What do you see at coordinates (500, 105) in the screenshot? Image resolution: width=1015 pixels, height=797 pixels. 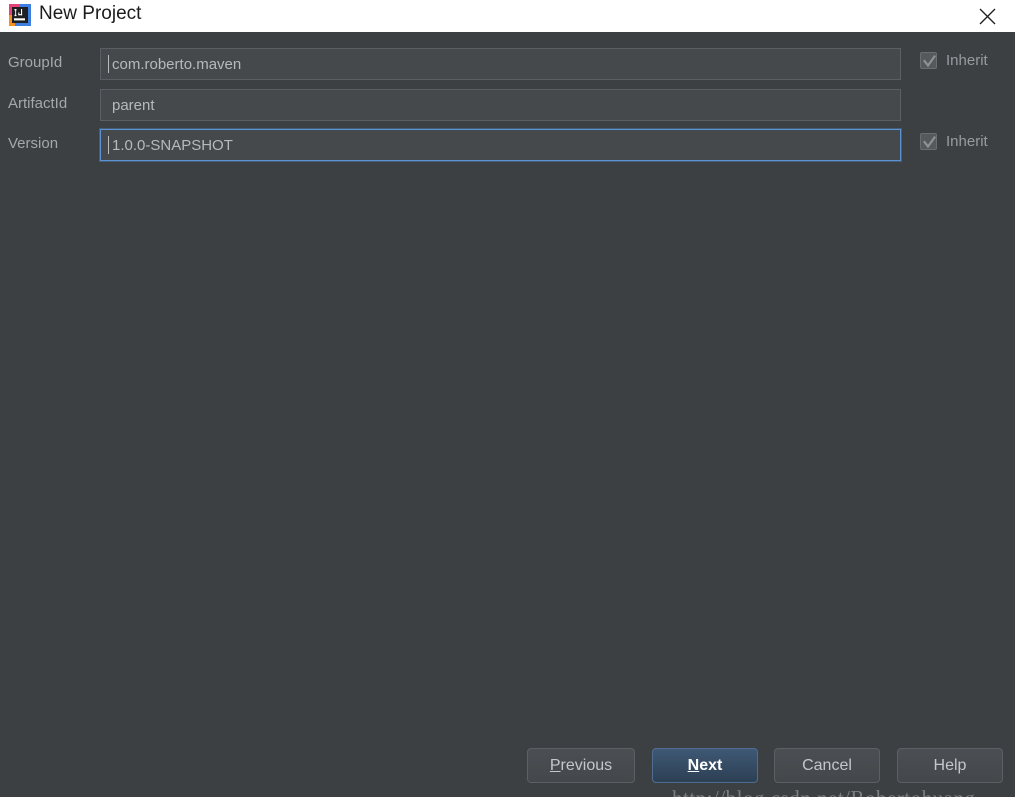 I see `artifactid-input: parent` at bounding box center [500, 105].